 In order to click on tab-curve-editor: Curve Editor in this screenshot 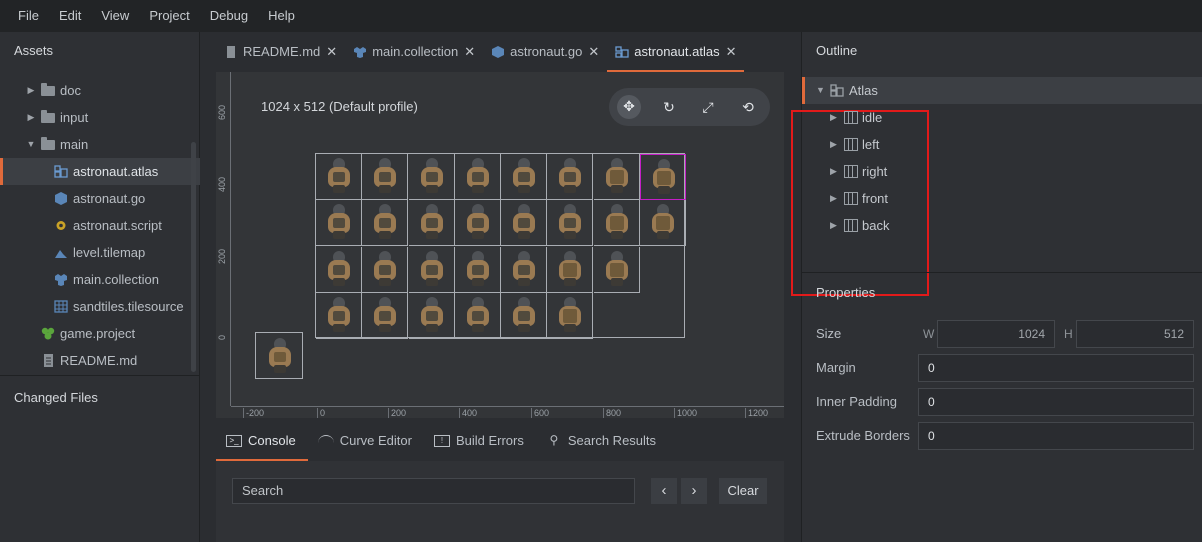, I will do `click(366, 441)`.